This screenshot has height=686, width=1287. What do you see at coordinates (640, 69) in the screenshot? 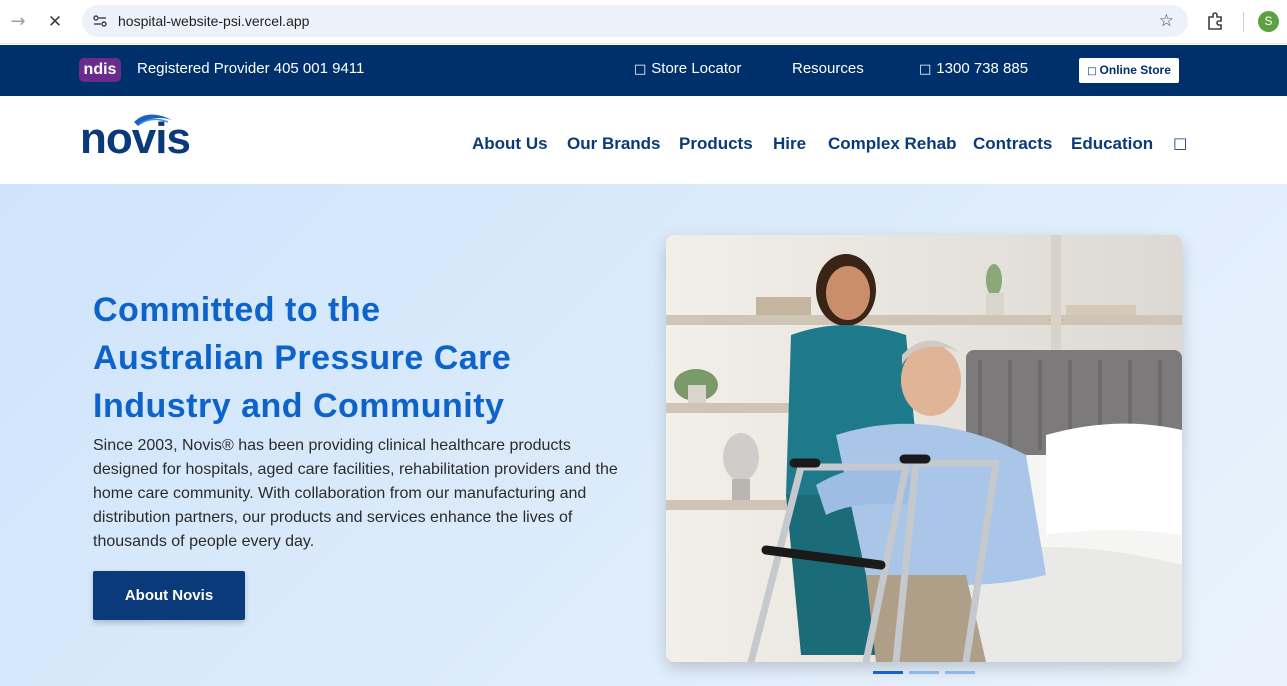
I see `store-locator-icon: □` at bounding box center [640, 69].